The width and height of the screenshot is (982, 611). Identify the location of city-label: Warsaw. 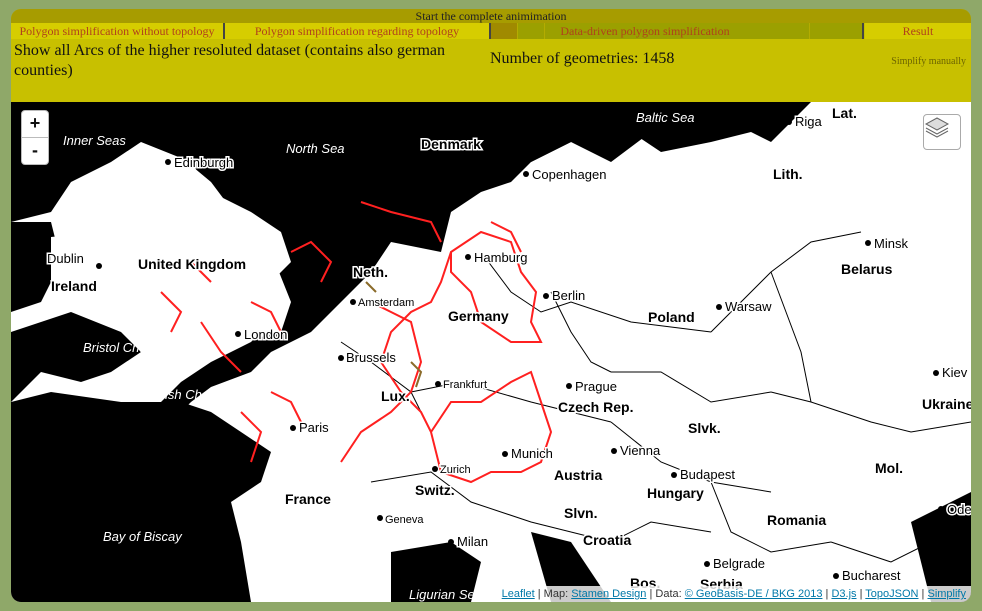
(748, 306).